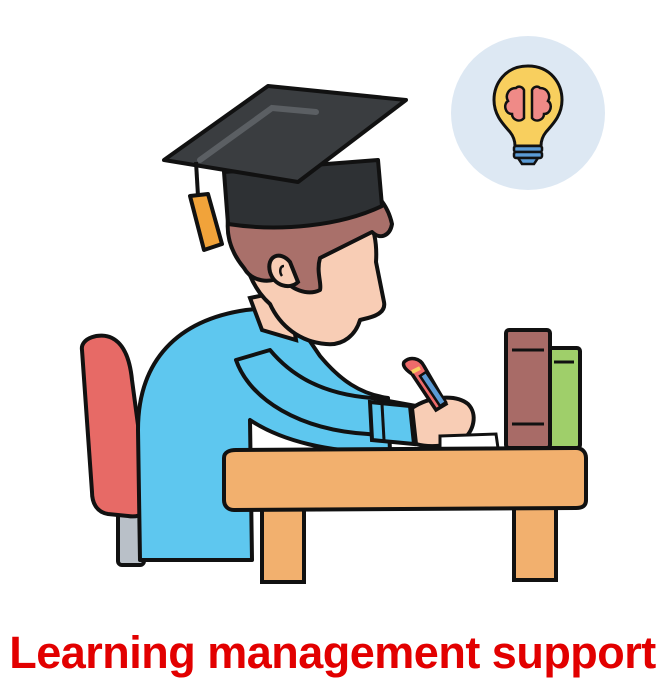 The width and height of the screenshot is (665, 688). I want to click on books, so click(543, 389).